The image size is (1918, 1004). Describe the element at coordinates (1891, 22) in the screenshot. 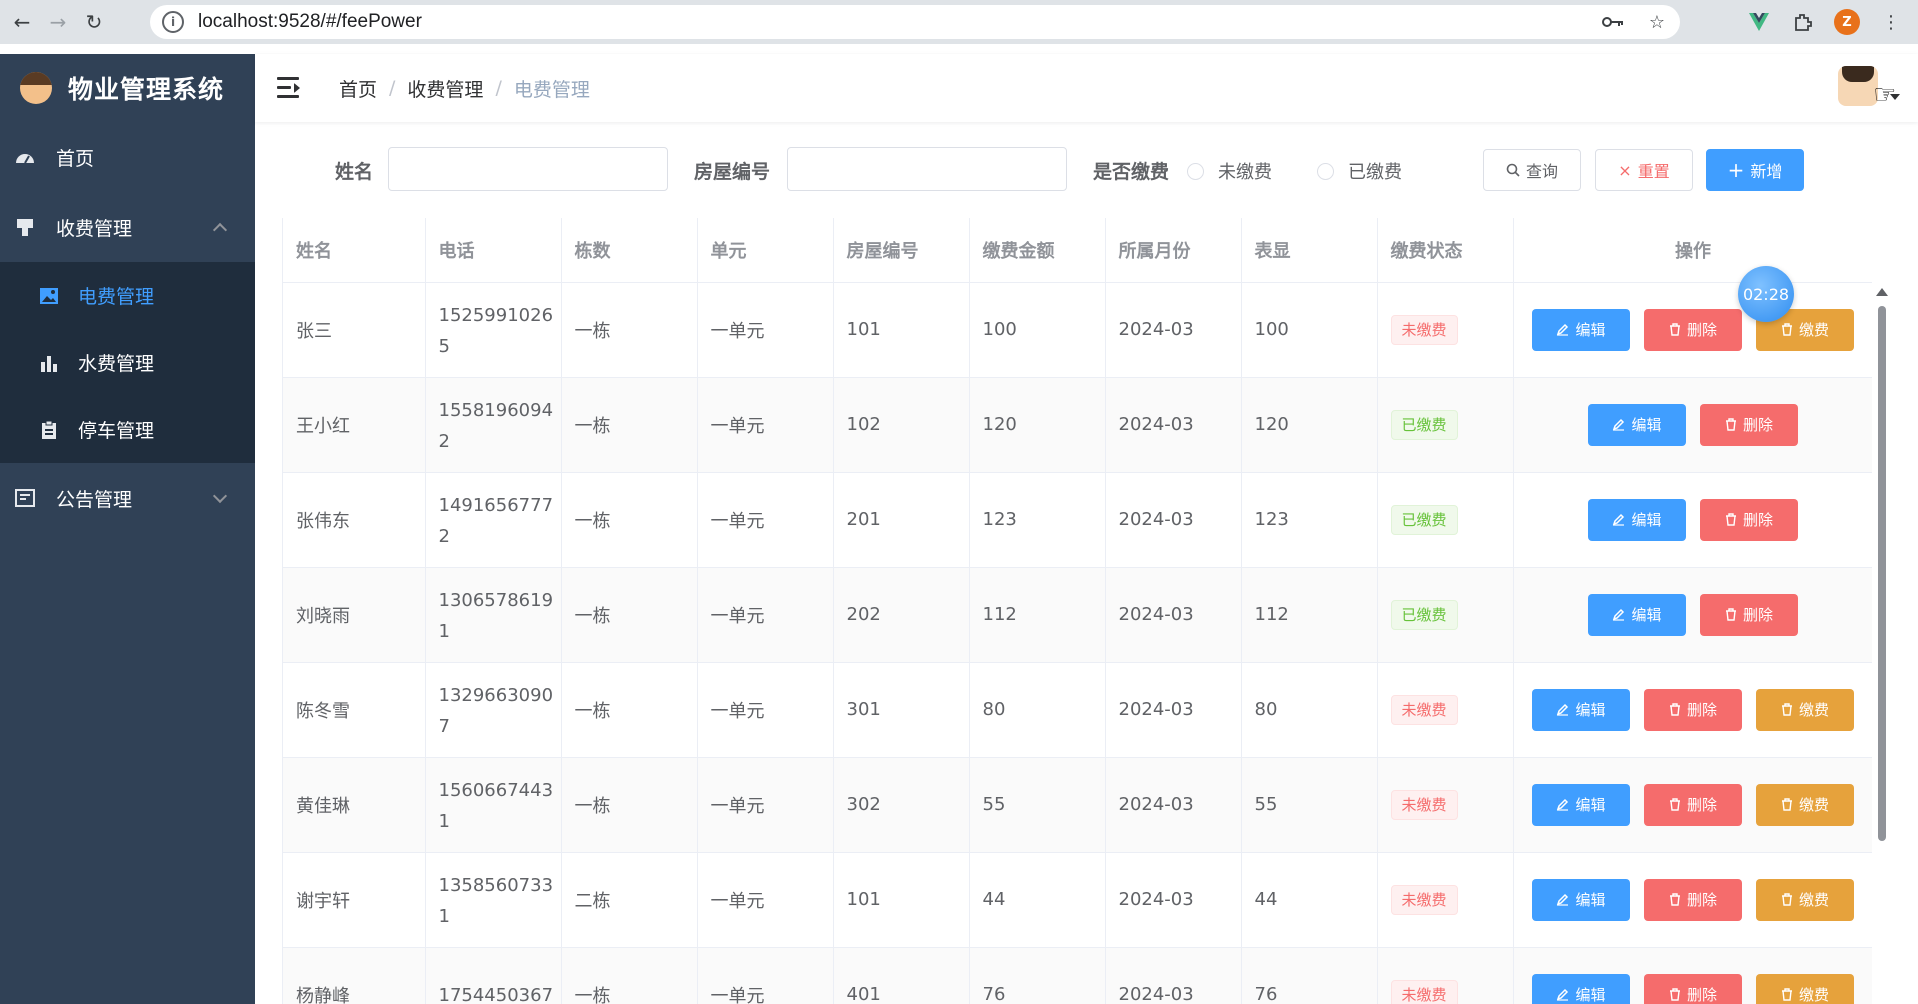

I see `more-menu-icon: ⋮` at that location.